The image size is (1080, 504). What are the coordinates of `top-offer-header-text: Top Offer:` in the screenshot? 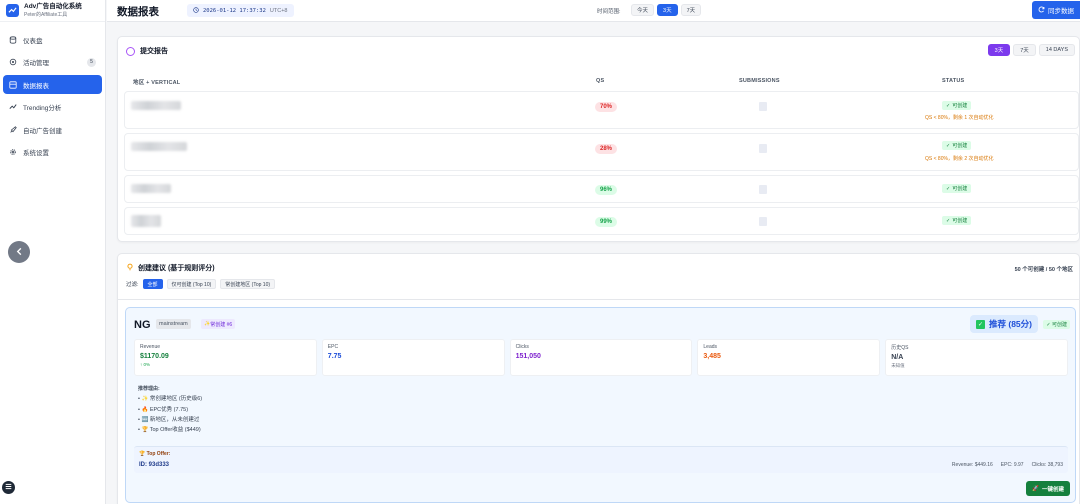 It's located at (158, 454).